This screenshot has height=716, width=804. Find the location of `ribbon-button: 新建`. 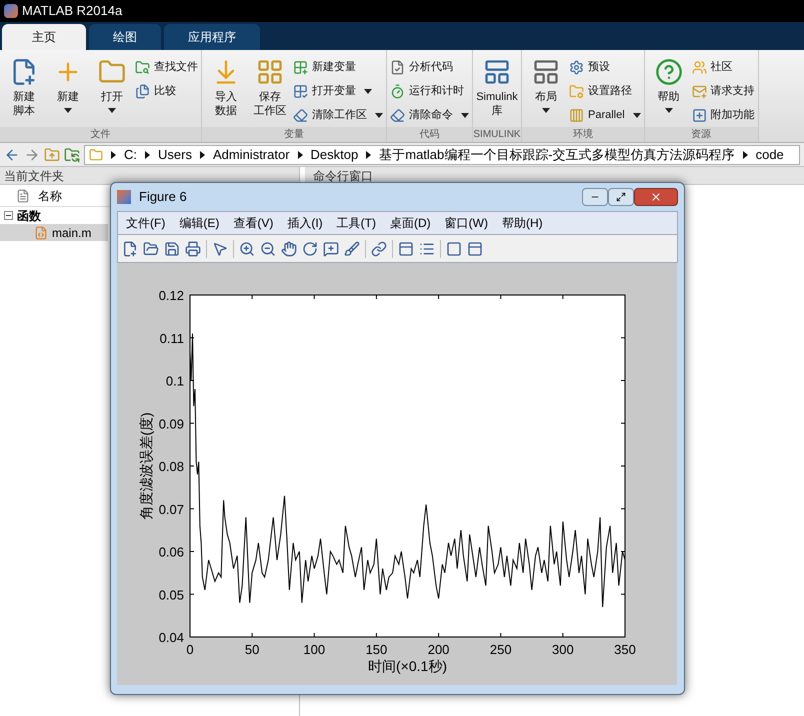

ribbon-button: 新建 is located at coordinates (68, 90).